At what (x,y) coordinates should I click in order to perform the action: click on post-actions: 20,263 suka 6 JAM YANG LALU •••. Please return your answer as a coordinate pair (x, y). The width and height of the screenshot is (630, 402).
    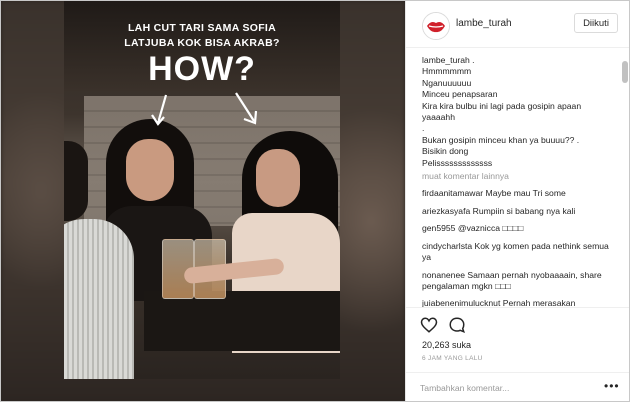
    Looking at the image, I should click on (517, 354).